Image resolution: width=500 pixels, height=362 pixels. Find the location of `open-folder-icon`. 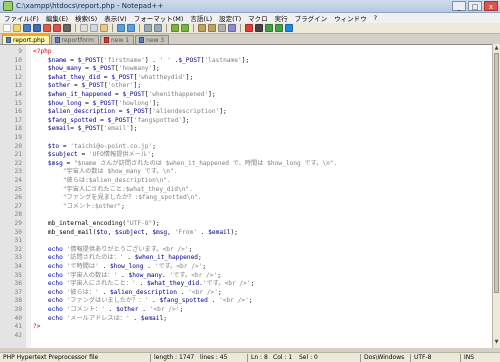

open-folder-icon is located at coordinates (17, 28).